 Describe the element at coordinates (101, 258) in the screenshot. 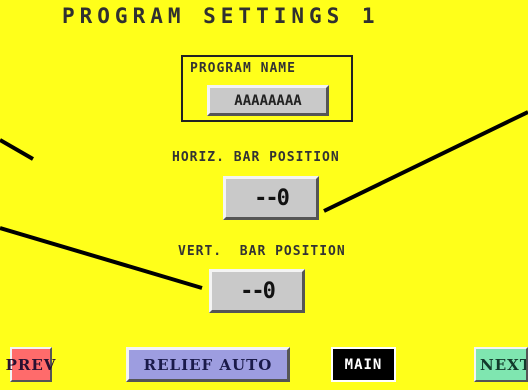

I see `callout-line-left-lower` at that location.